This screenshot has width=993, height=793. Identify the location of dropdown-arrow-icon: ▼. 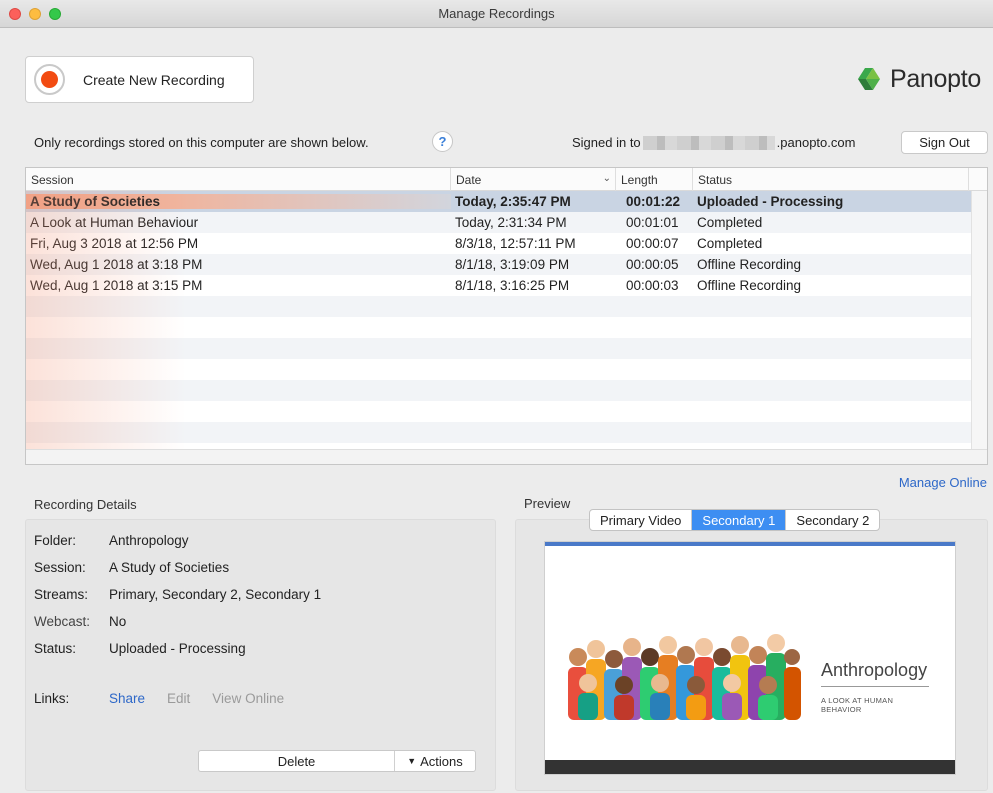
(412, 761).